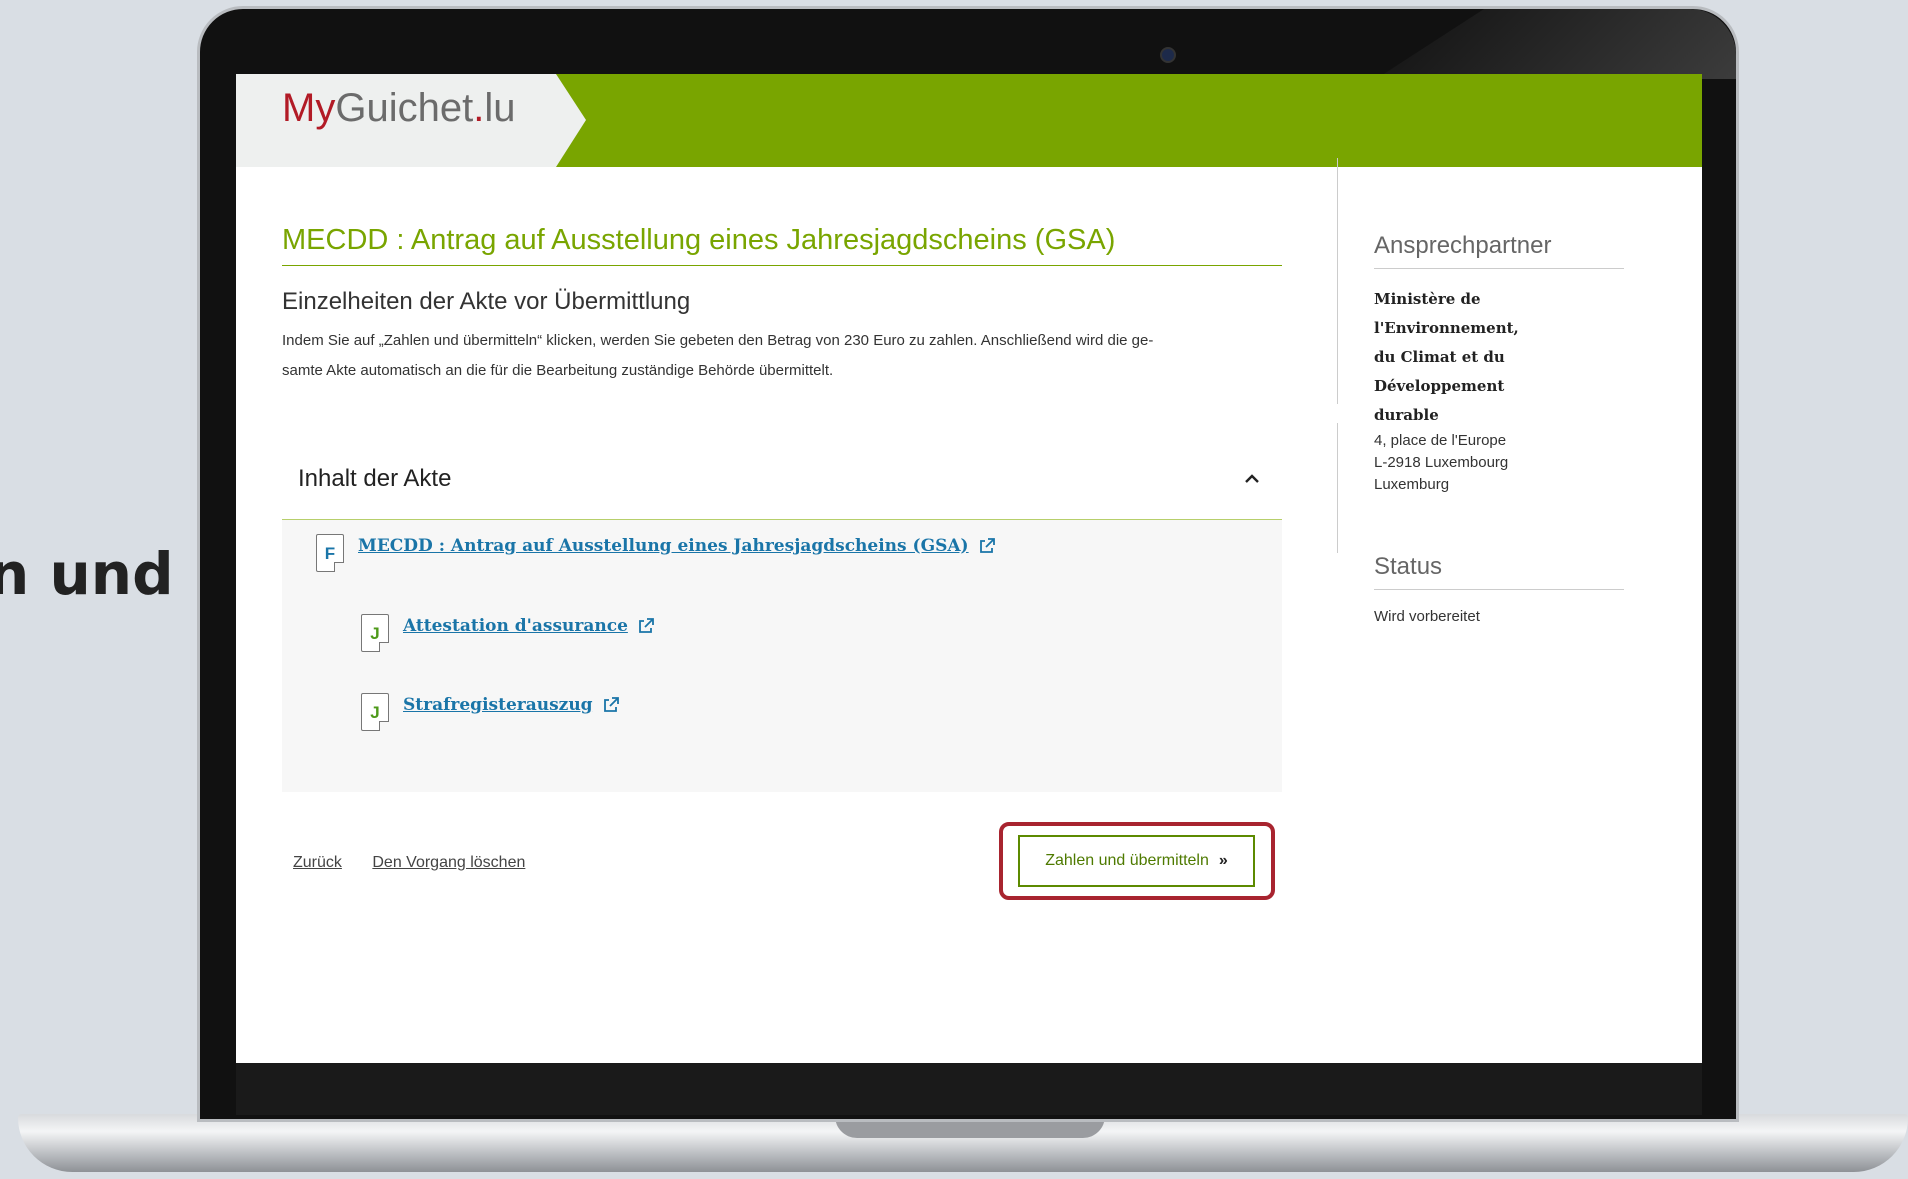 The width and height of the screenshot is (1908, 1179). I want to click on side-caption: n und, so click(87, 574).